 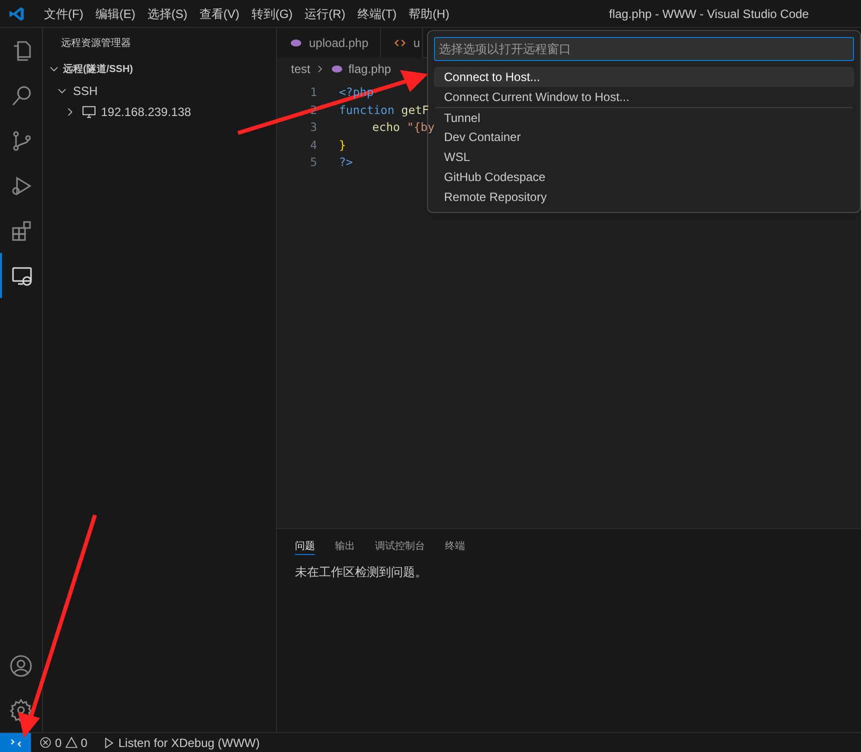 What do you see at coordinates (22, 230) in the screenshot?
I see `extensions-icon` at bounding box center [22, 230].